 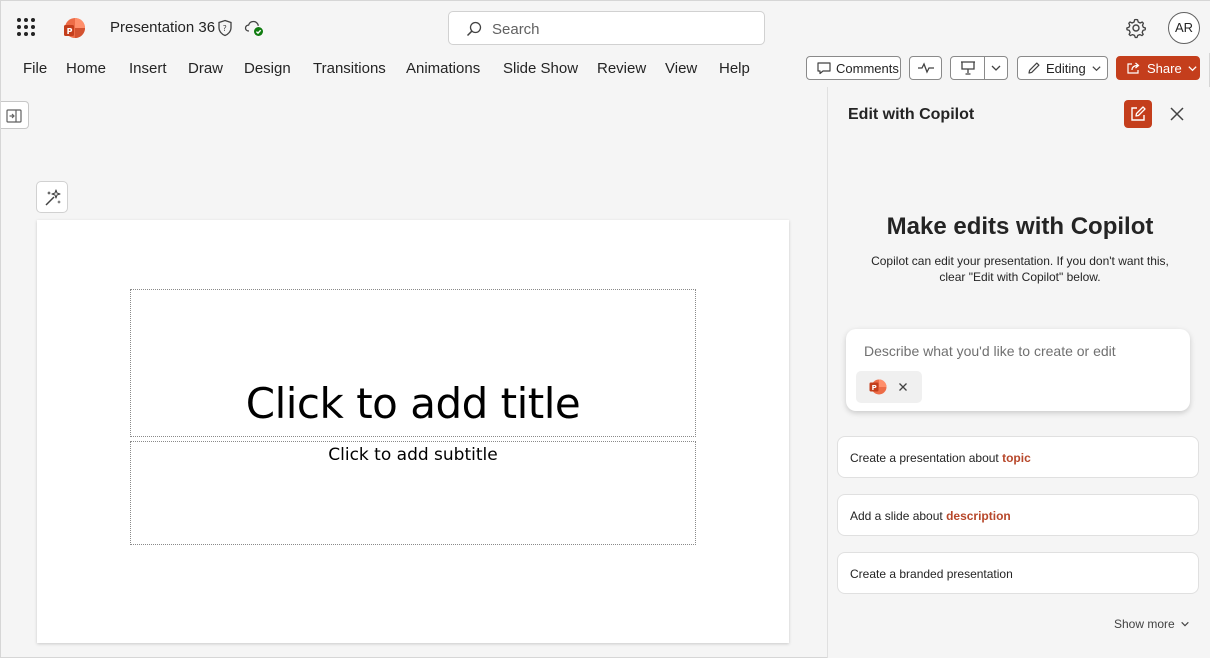 I want to click on tab-view: View, so click(x=681, y=68).